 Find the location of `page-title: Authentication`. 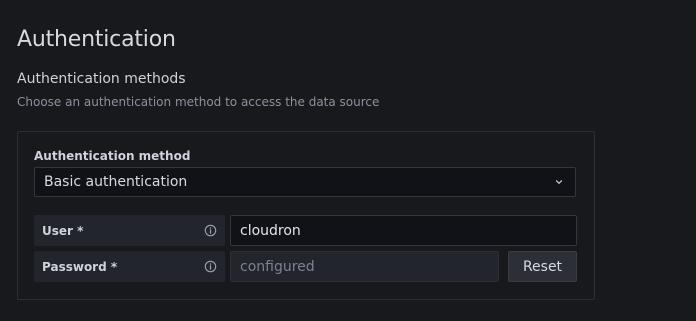

page-title: Authentication is located at coordinates (96, 39).